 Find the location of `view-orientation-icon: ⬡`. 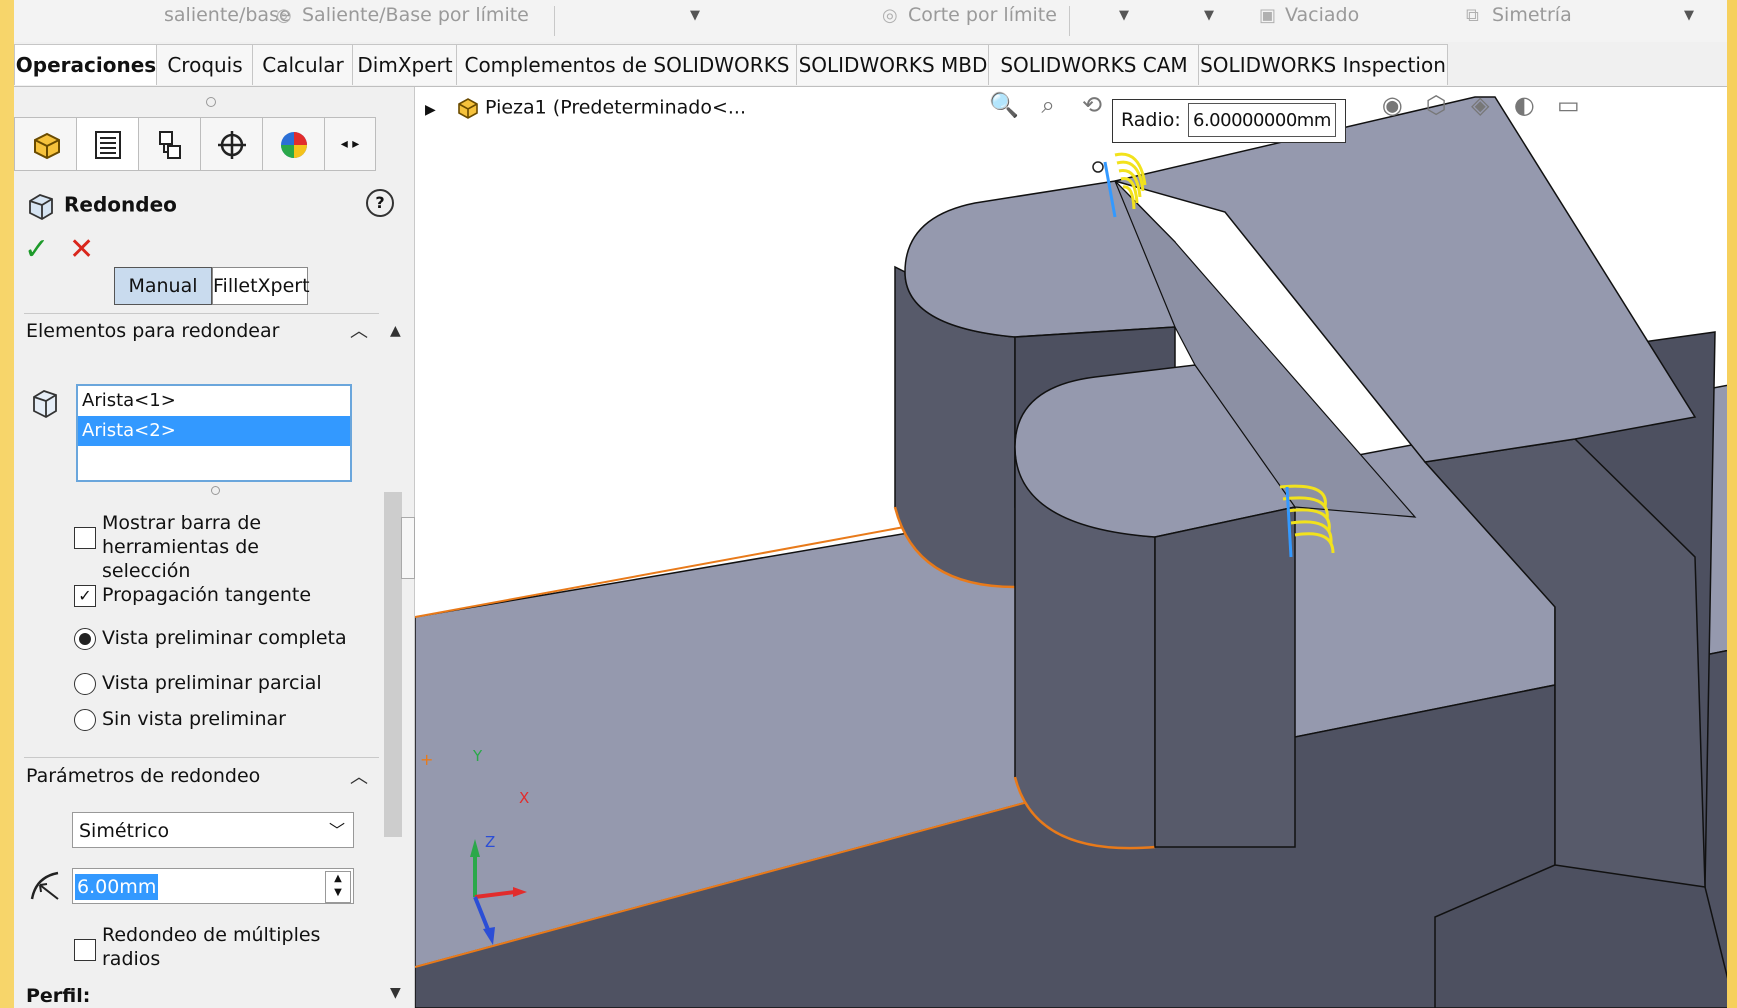

view-orientation-icon: ⬡ is located at coordinates (1436, 105).